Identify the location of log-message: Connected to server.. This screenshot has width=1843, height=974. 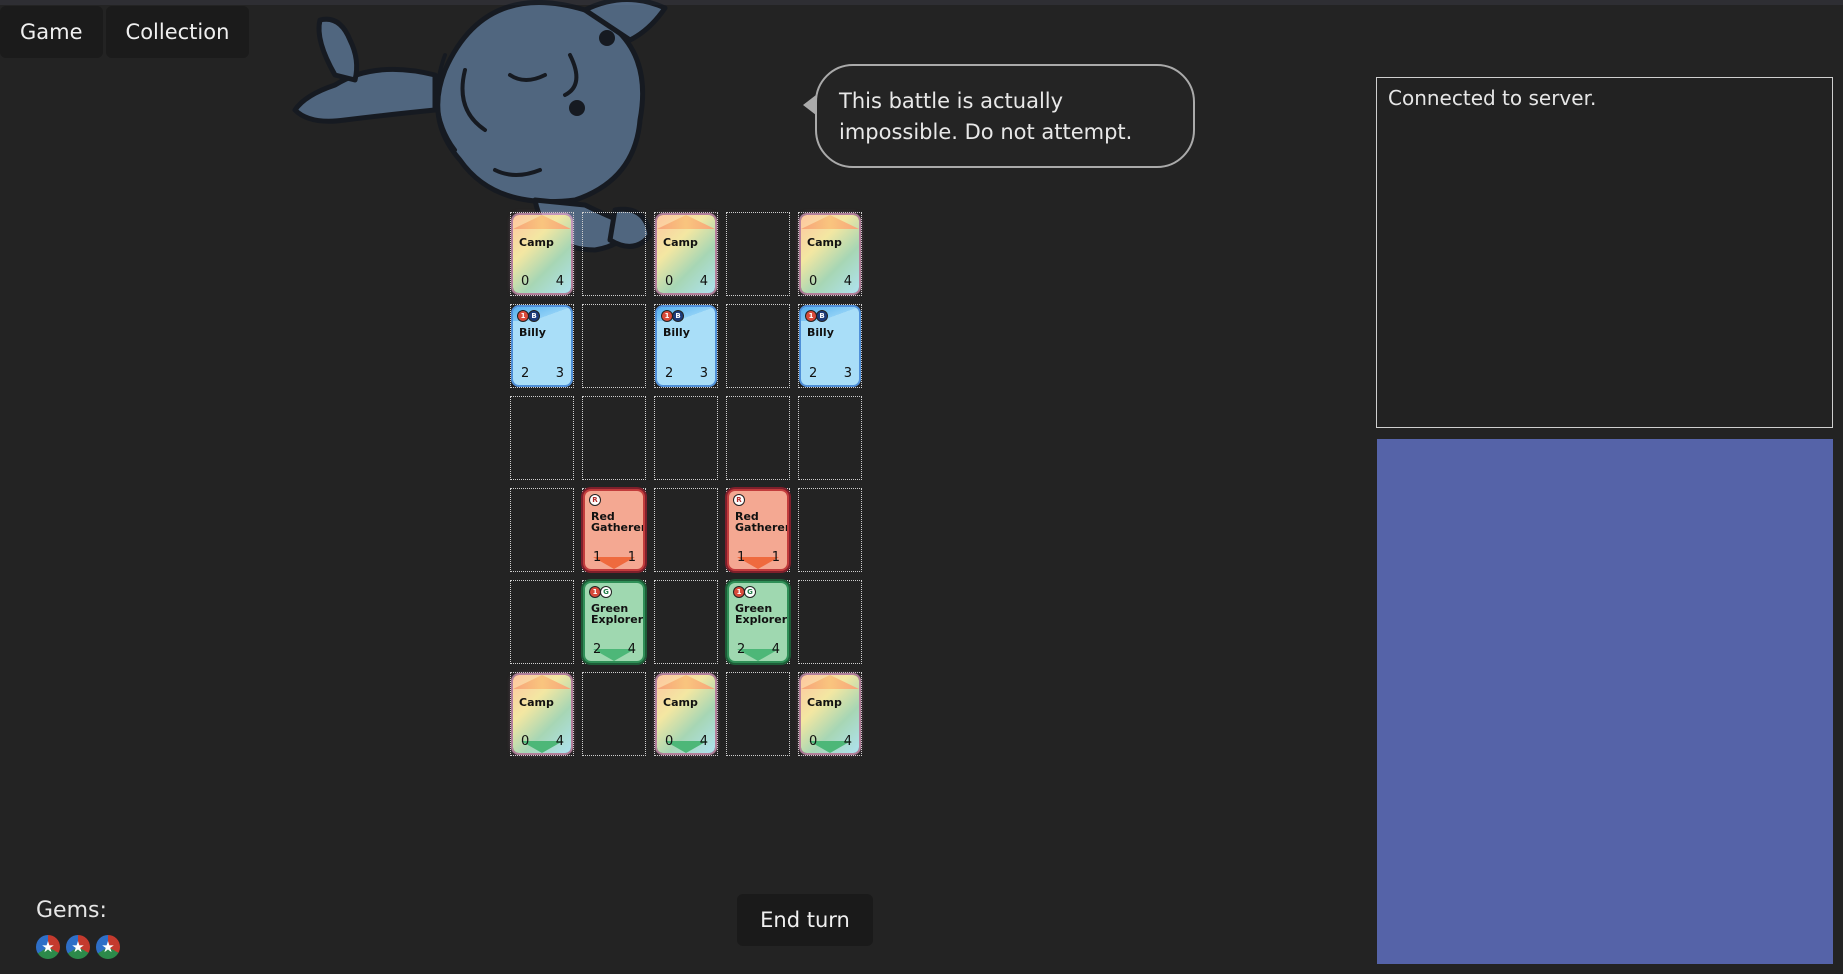
(1492, 98).